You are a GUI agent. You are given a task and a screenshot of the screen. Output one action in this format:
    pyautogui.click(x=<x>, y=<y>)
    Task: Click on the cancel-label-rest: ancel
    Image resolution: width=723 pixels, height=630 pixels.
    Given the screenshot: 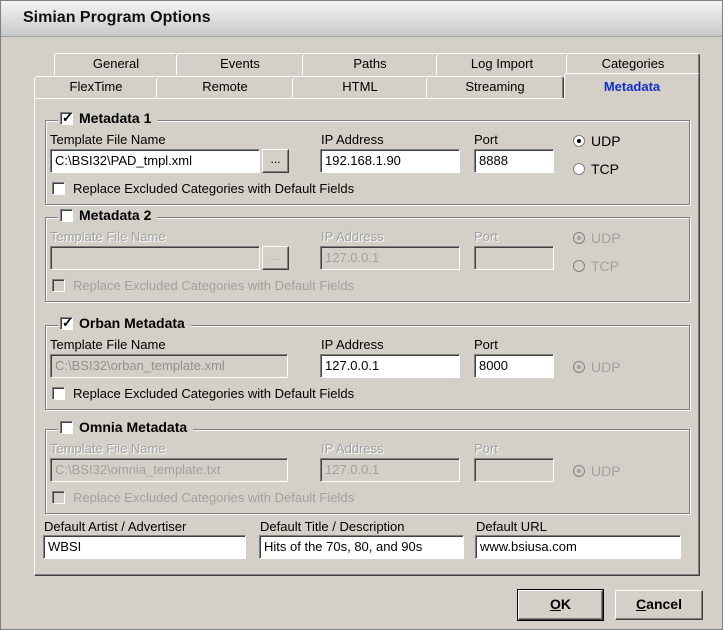 What is the action you would take?
    pyautogui.click(x=664, y=604)
    